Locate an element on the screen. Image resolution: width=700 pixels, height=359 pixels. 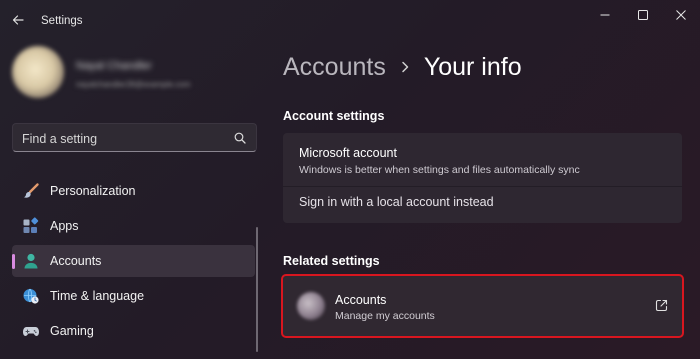
breadcrumb: Accounts Your info is located at coordinates (402, 67).